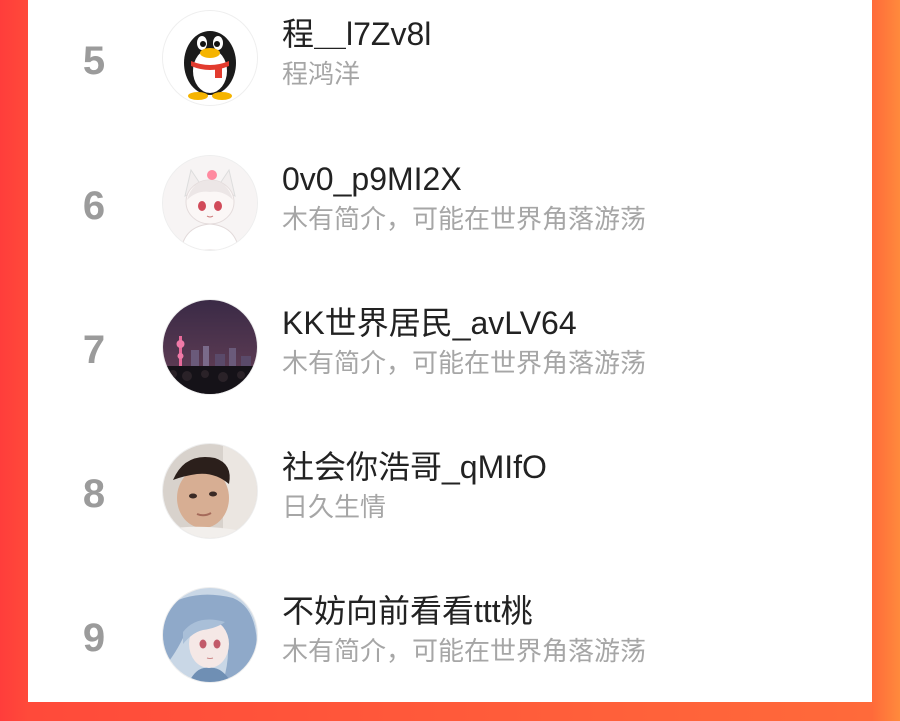 Image resolution: width=900 pixels, height=721 pixels. Describe the element at coordinates (372, 179) in the screenshot. I see `user-name: 0v0_p9MI2X` at that location.